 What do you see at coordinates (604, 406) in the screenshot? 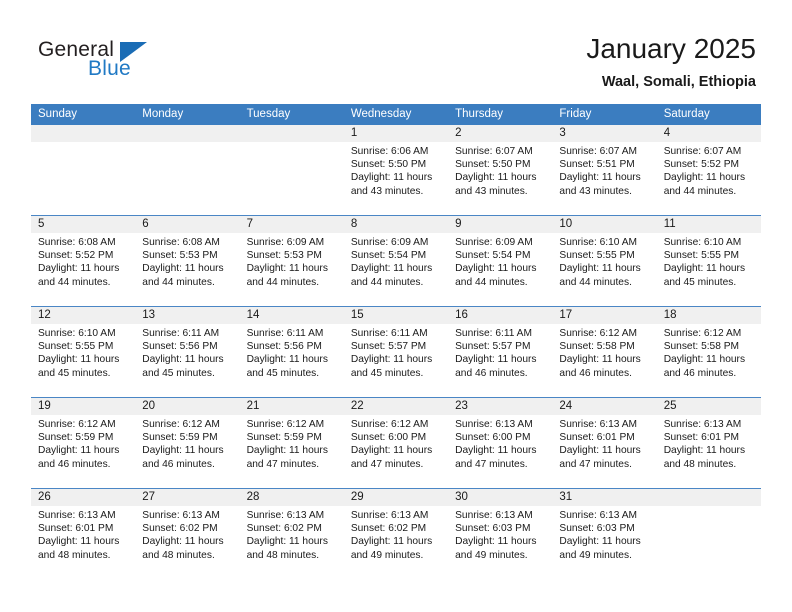
I see `day-number: 24` at bounding box center [604, 406].